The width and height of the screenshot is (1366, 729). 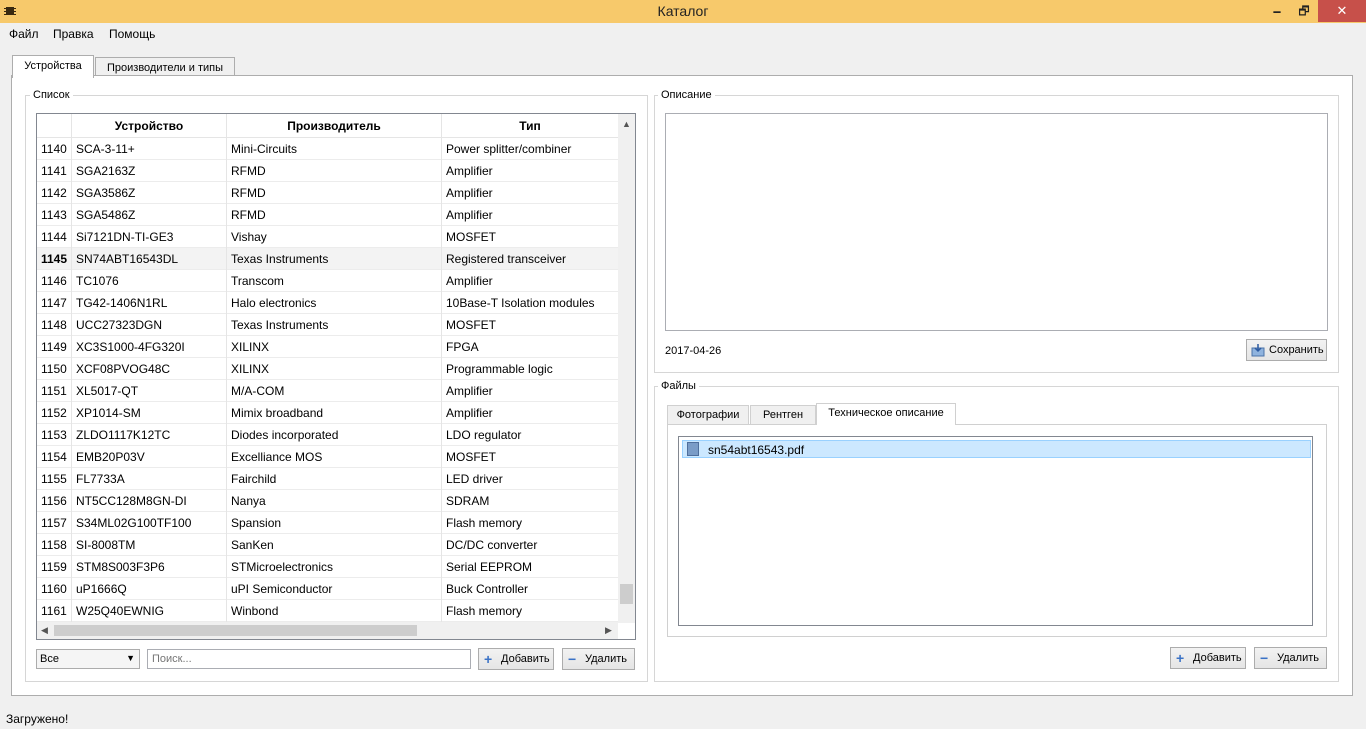 I want to click on scroll-left-icon: ◀, so click(x=44, y=630).